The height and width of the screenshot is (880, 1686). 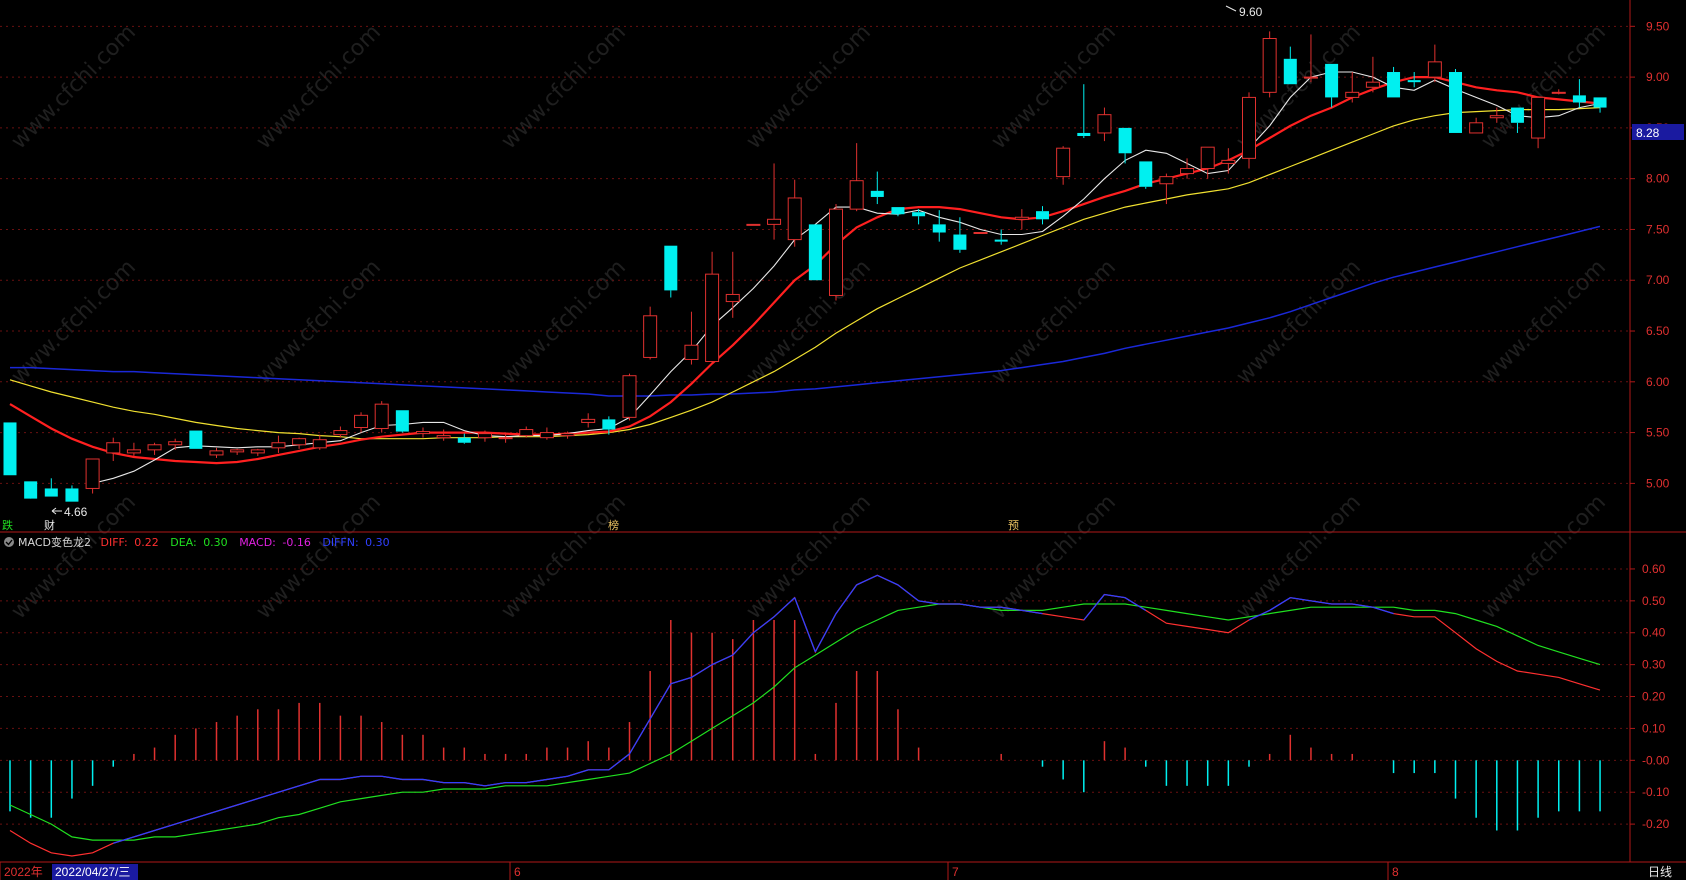 What do you see at coordinates (1656, 824) in the screenshot?
I see `macd-tick-label: -0.20` at bounding box center [1656, 824].